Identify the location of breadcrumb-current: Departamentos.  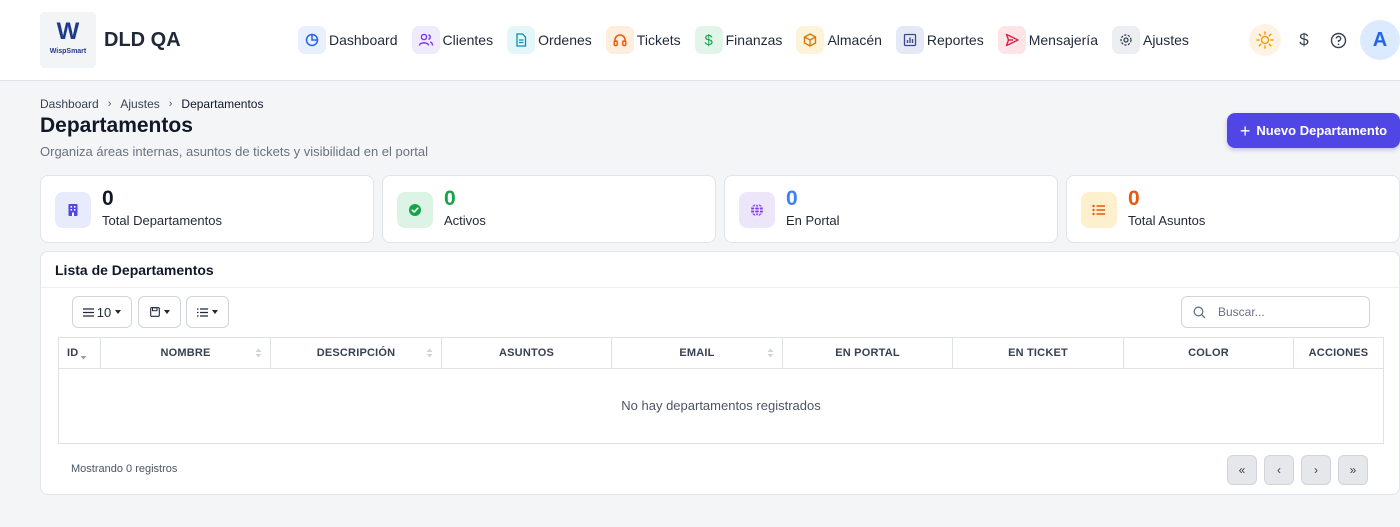
(222, 104).